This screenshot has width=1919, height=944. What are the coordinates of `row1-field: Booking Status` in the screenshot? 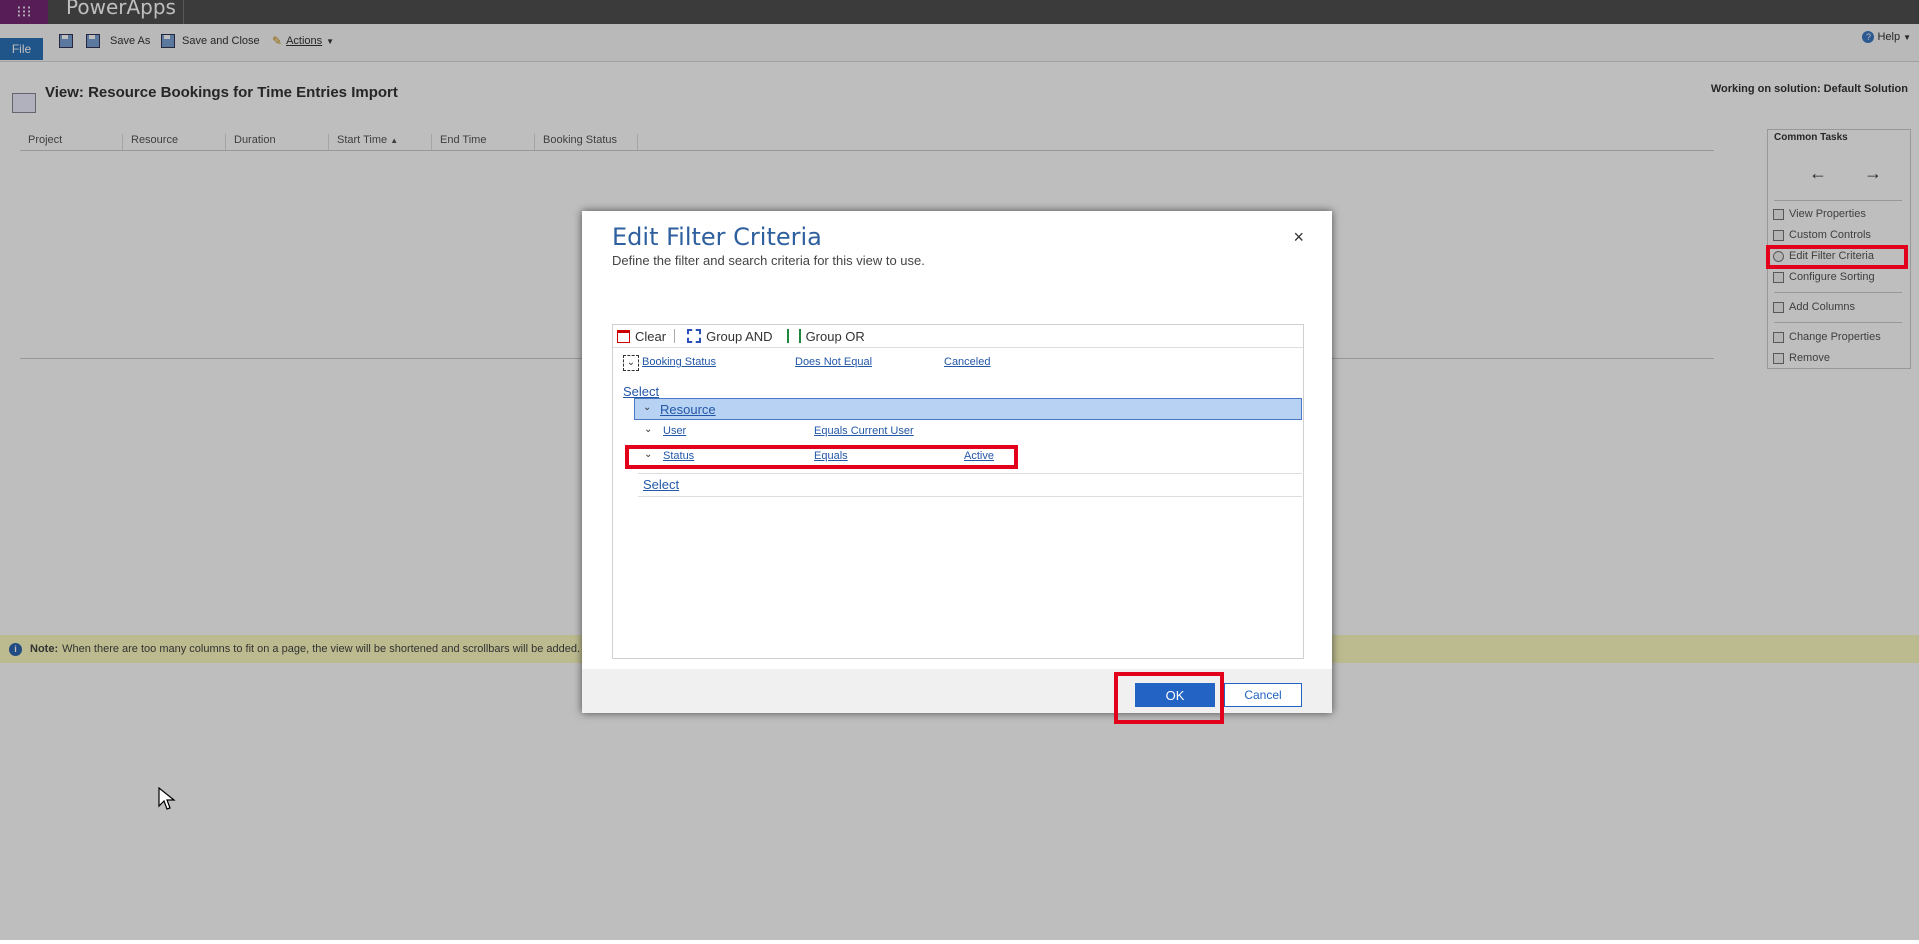 It's located at (679, 362).